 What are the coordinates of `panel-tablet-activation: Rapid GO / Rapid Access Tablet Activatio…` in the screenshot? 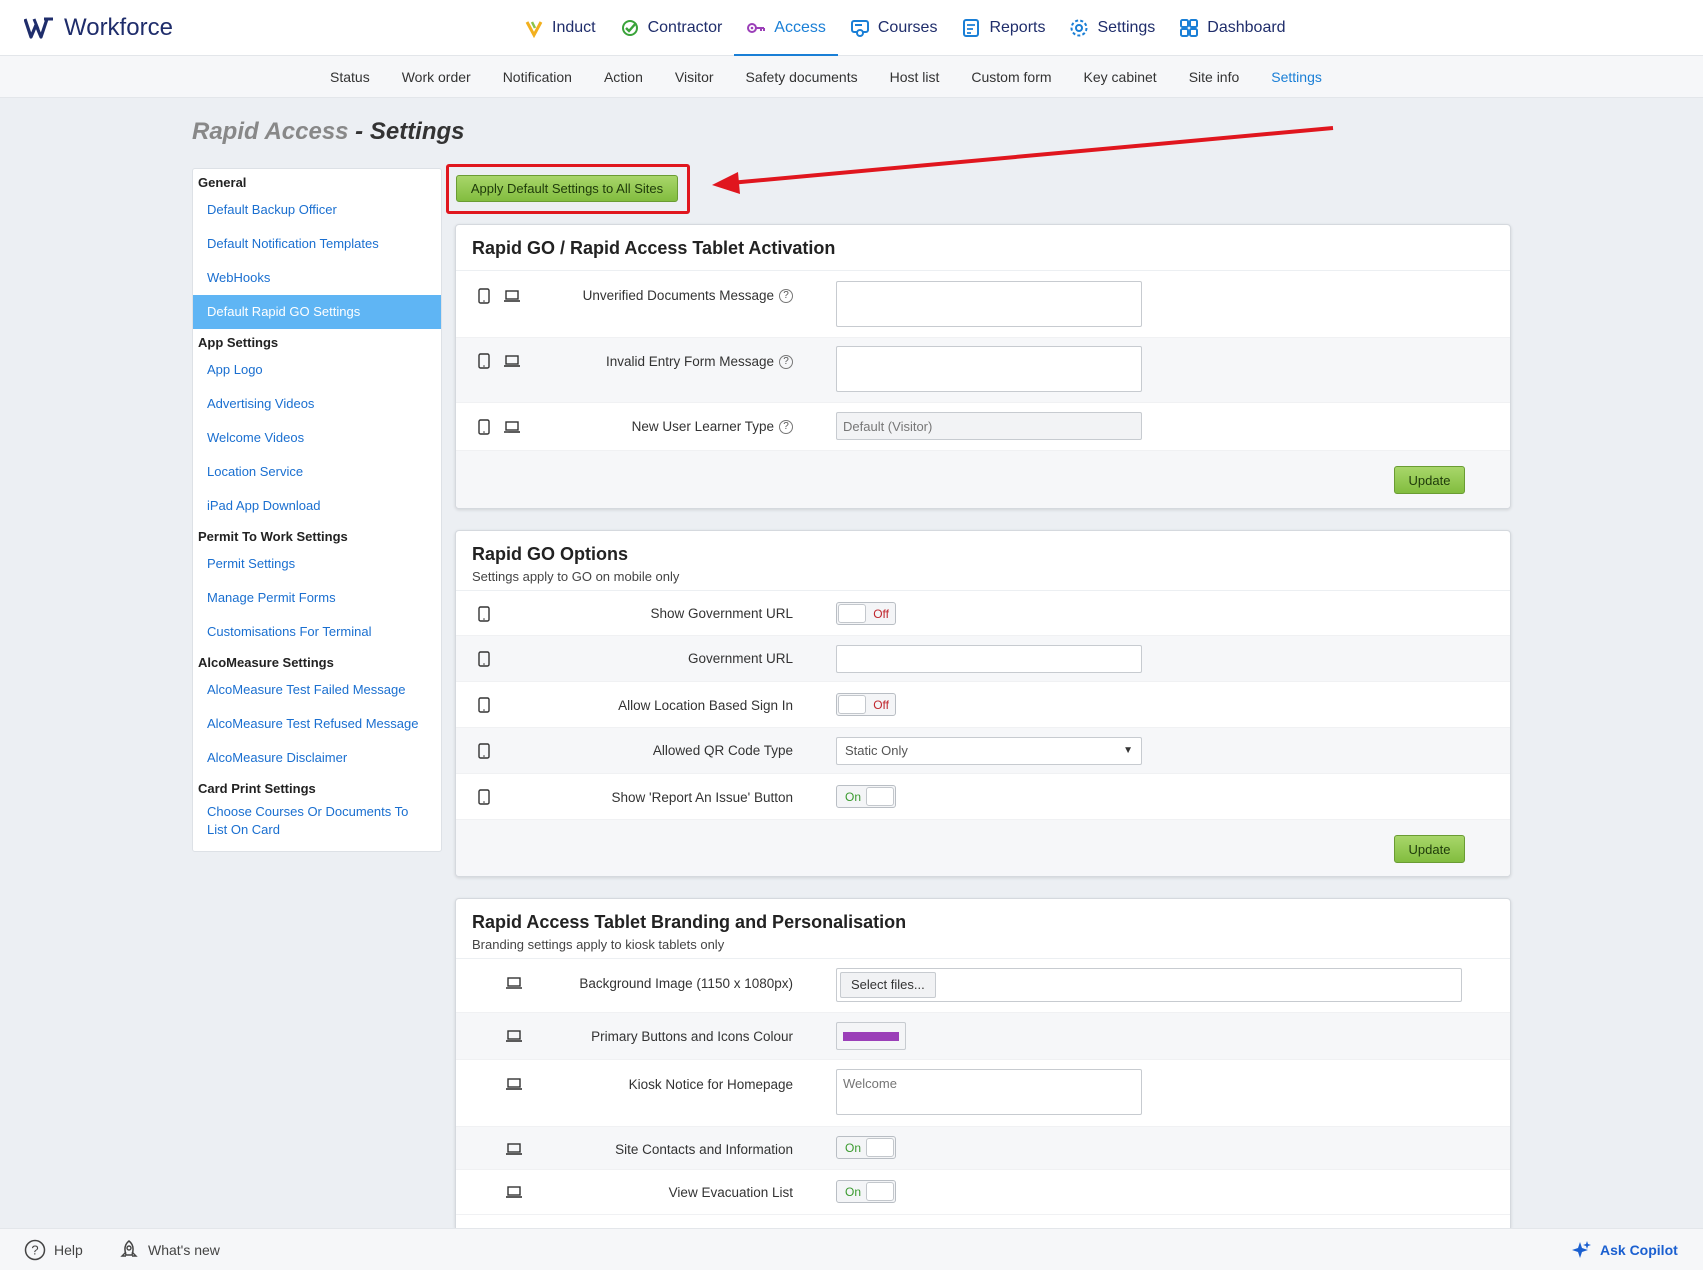 It's located at (983, 366).